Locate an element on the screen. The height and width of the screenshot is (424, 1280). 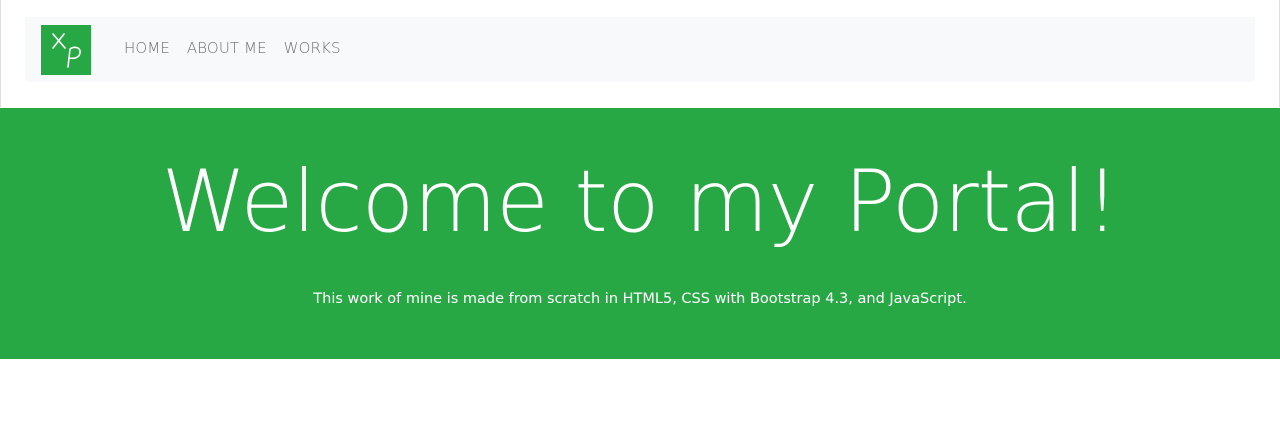
nav-links: HOME ABOUT ME WORKS is located at coordinates (241, 48).